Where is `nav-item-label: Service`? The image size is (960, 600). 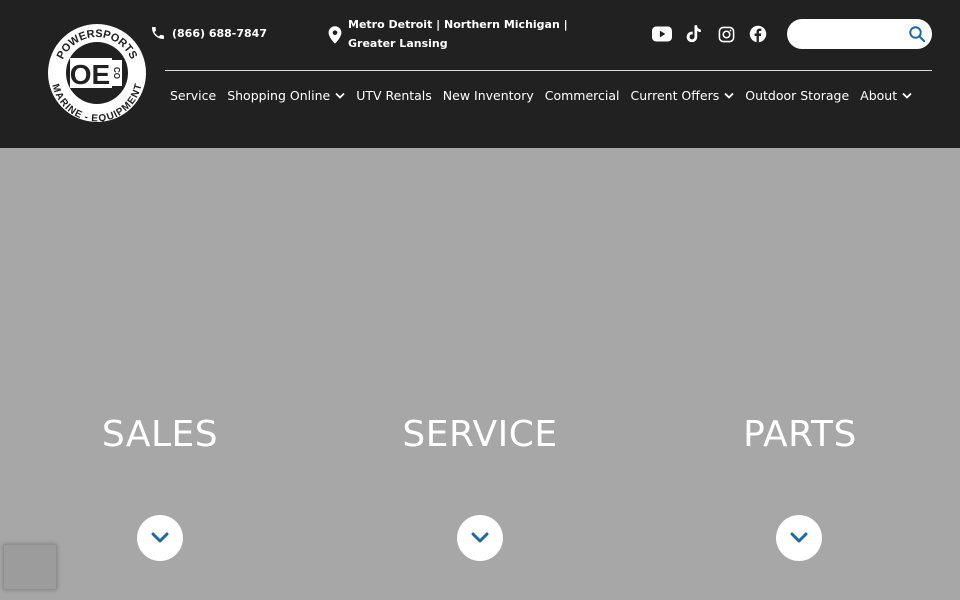 nav-item-label: Service is located at coordinates (193, 95).